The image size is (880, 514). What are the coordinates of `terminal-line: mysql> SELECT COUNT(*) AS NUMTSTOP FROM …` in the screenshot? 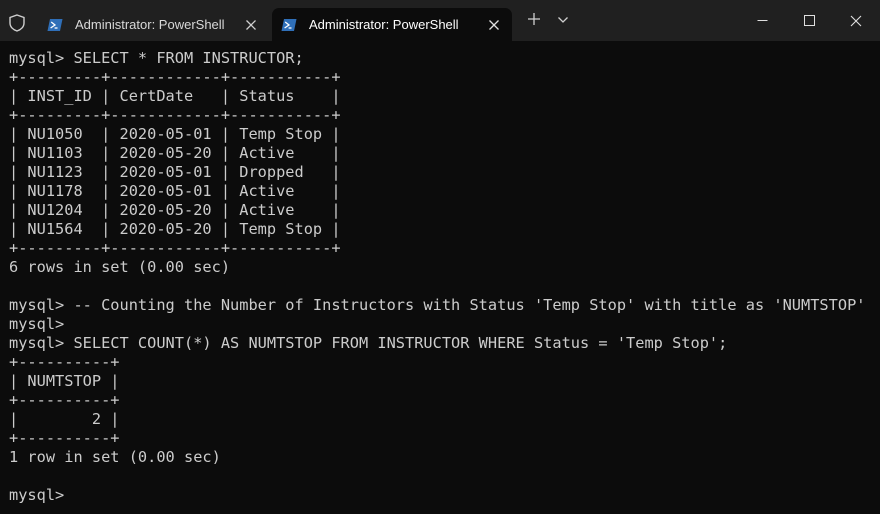 It's located at (368, 343).